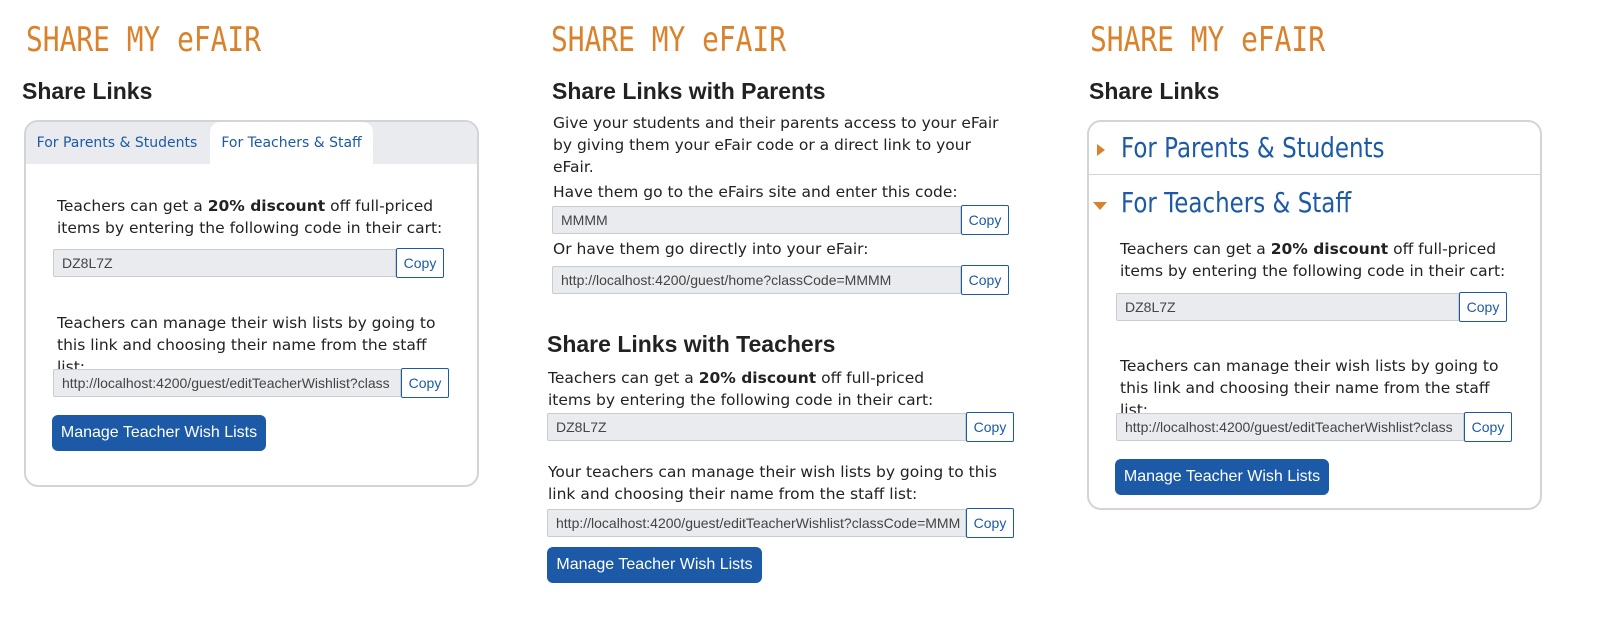 This screenshot has width=1624, height=628. I want to click on caret-down-icon, so click(1100, 206).